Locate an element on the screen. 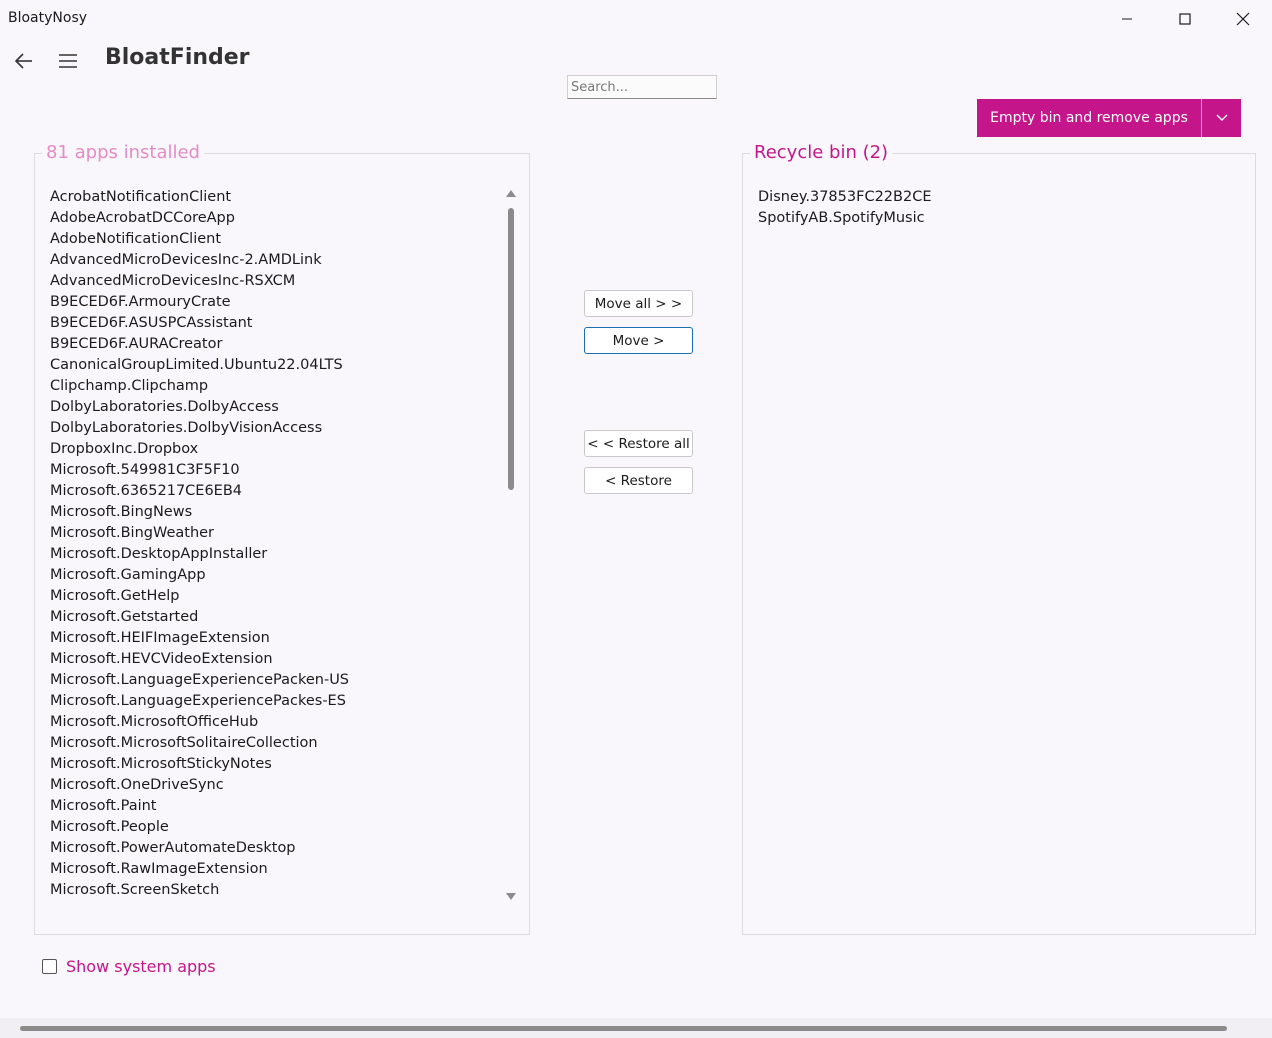 The image size is (1272, 1038). chevron-down-icon is located at coordinates (1221, 117).